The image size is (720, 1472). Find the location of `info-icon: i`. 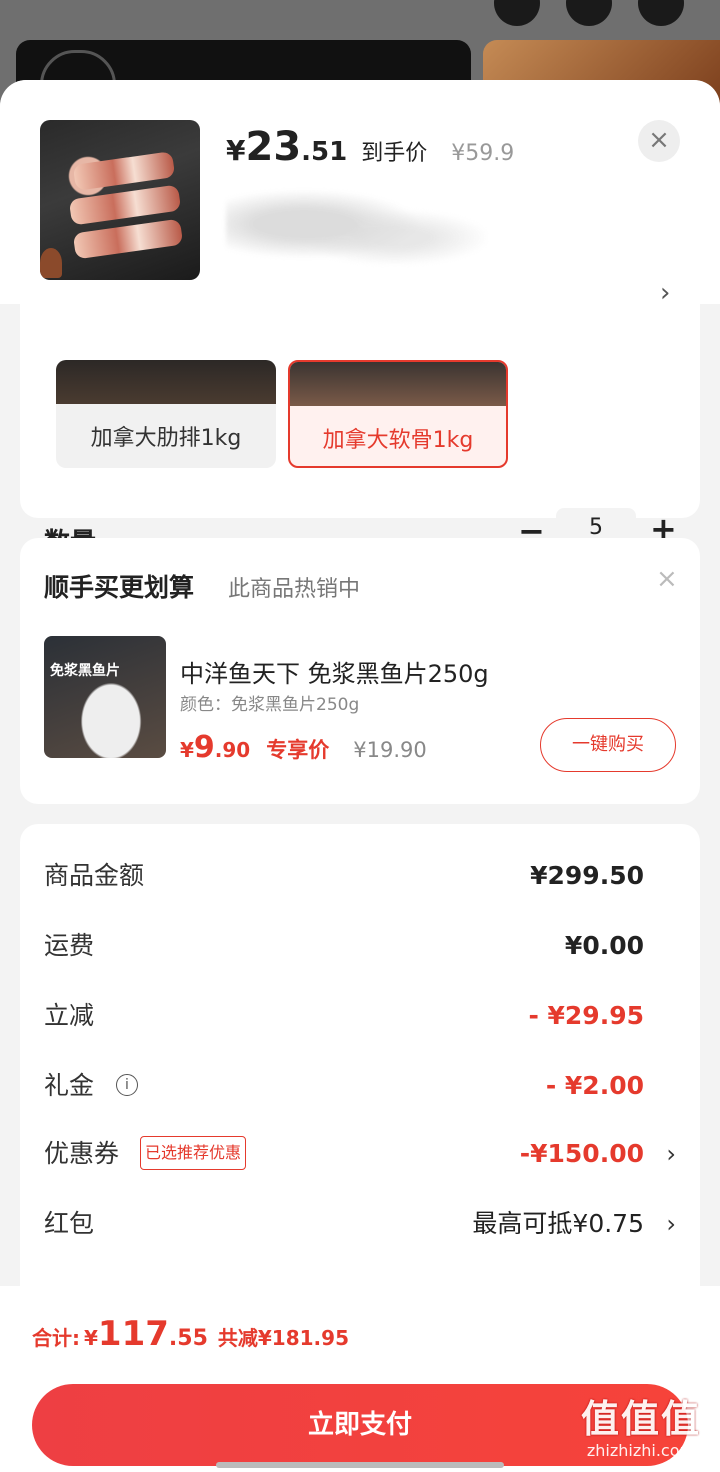

info-icon: i is located at coordinates (127, 1085).